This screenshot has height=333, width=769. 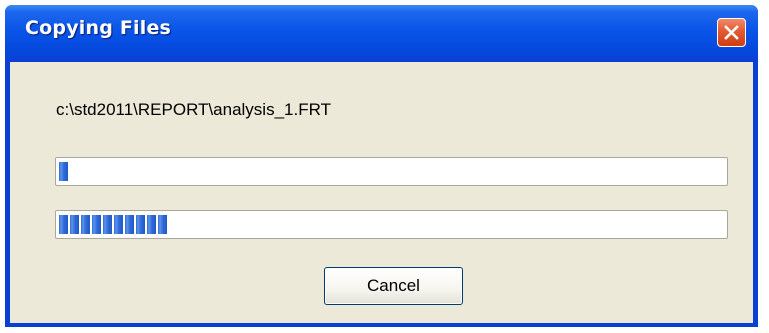 I want to click on current-file-path: c:\std2011\REPORT\analysis_1.FRT, so click(x=193, y=109).